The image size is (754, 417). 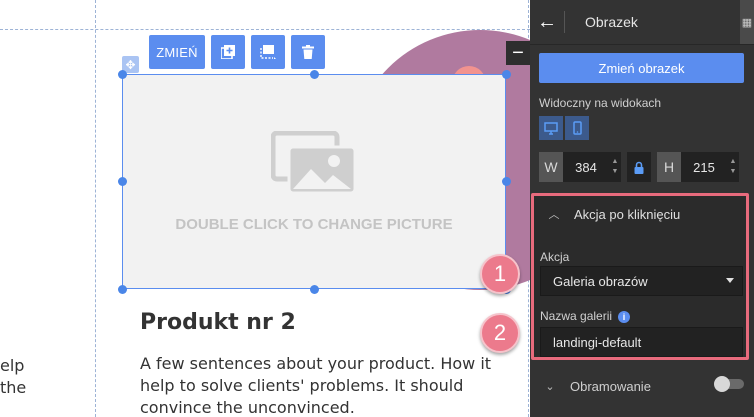 What do you see at coordinates (13, 387) in the screenshot?
I see `offscreen-text-line: the` at bounding box center [13, 387].